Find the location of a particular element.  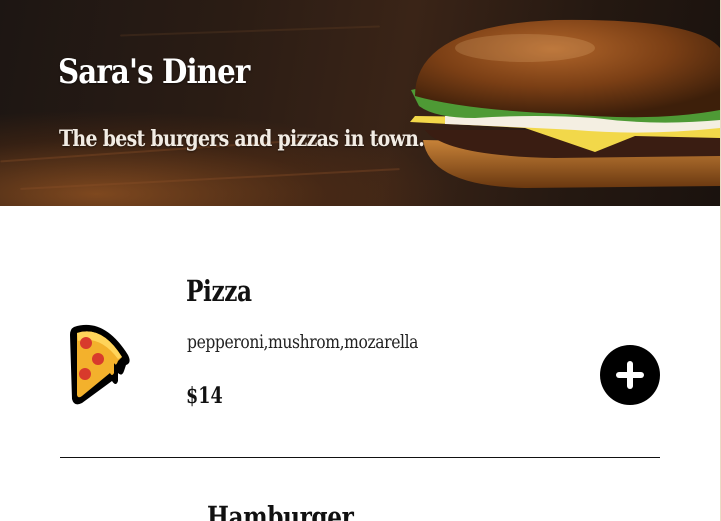

burger-image is located at coordinates (565, 103).